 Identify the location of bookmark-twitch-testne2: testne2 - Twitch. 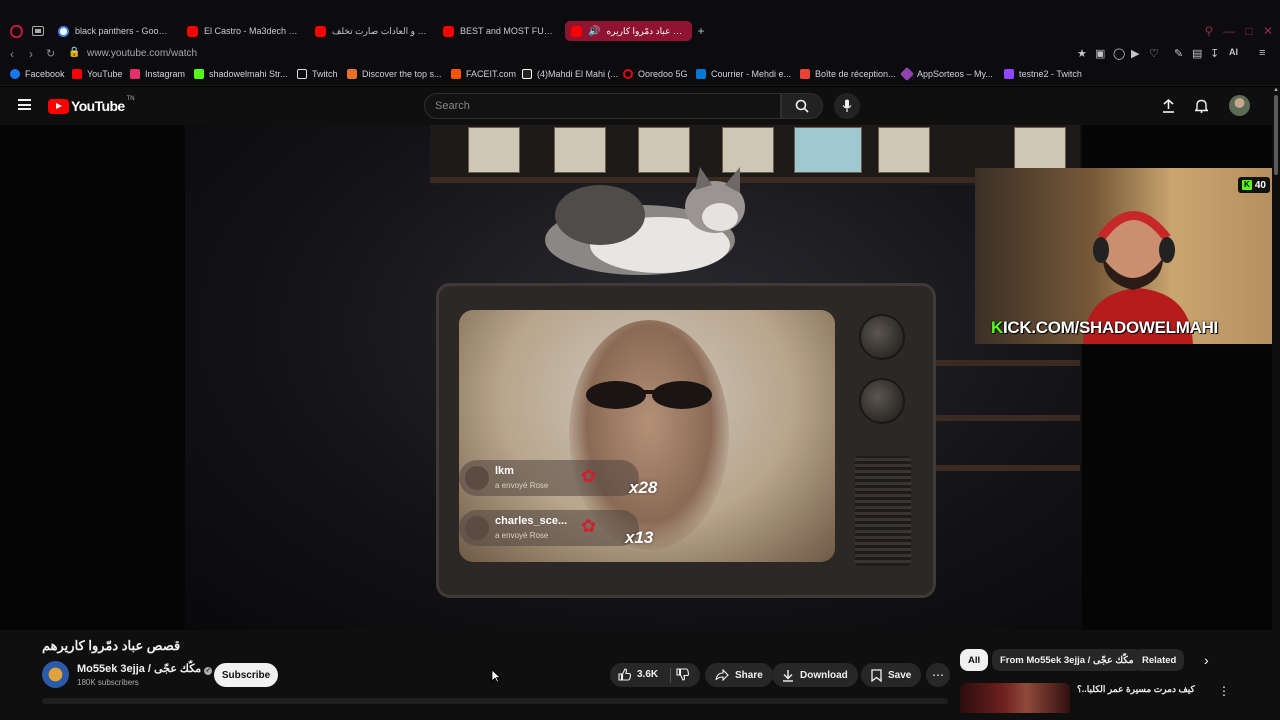
(1043, 74).